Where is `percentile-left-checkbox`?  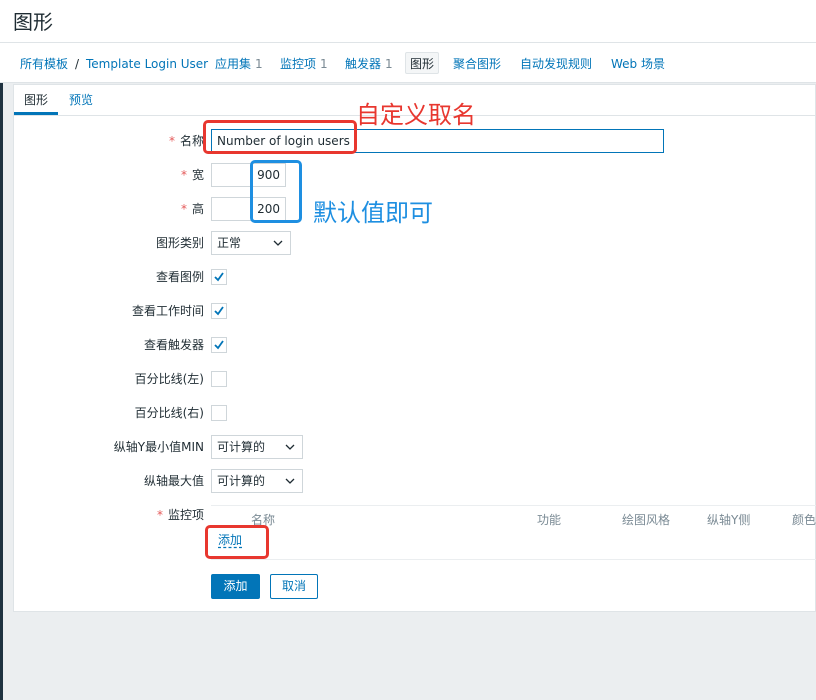 percentile-left-checkbox is located at coordinates (219, 379).